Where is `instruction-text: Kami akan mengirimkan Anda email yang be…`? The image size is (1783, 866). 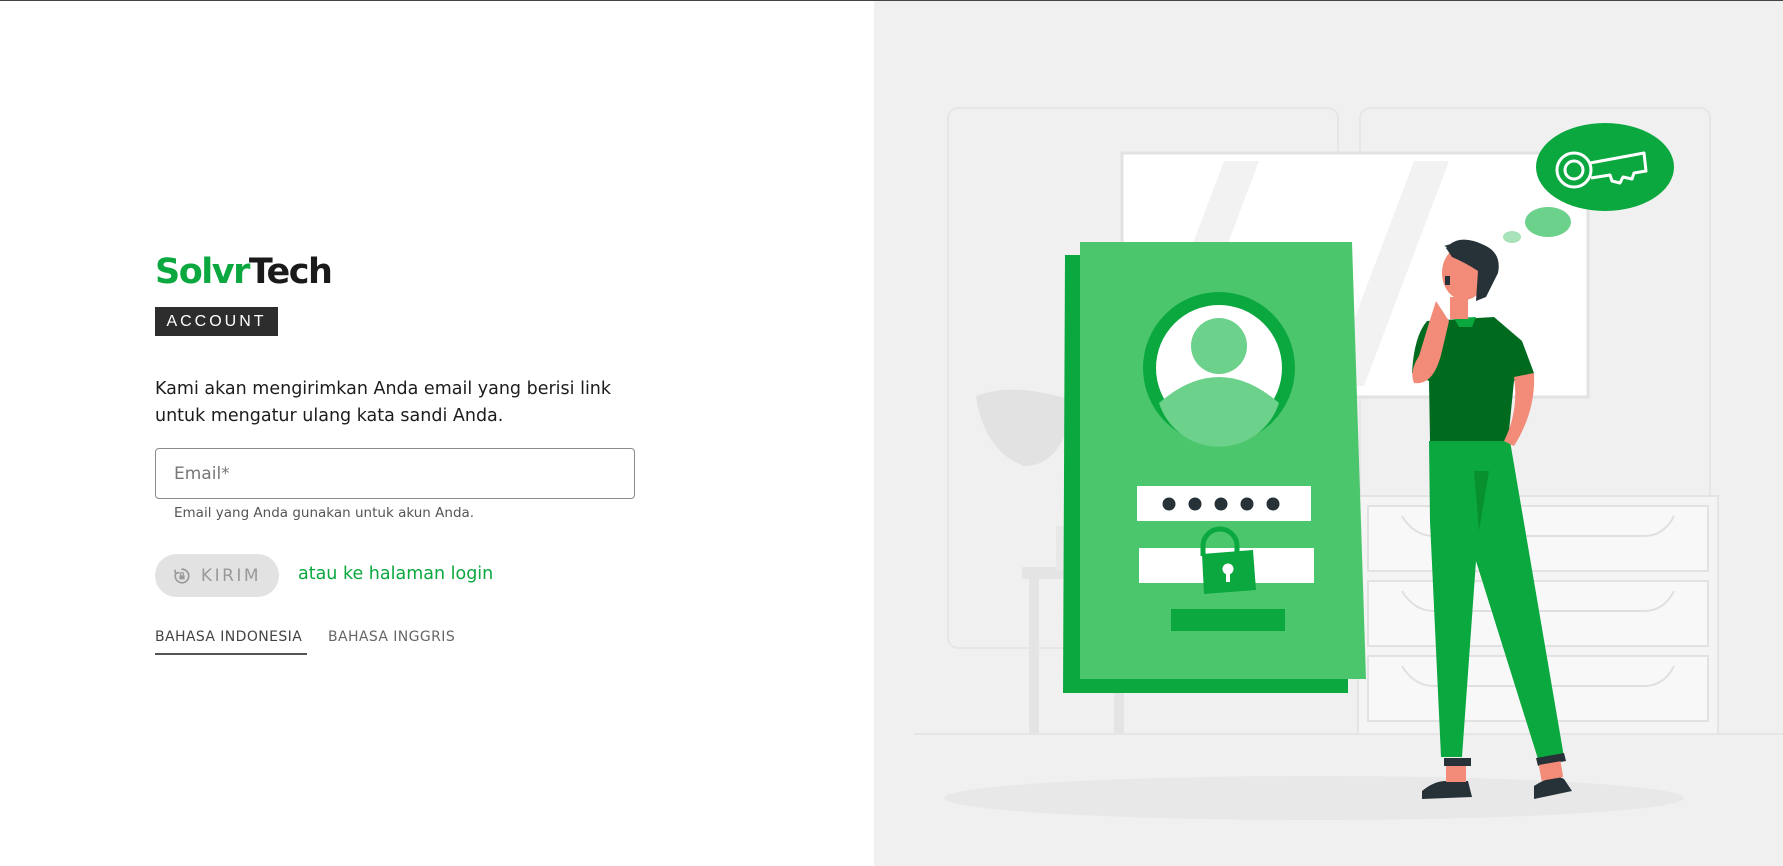 instruction-text: Kami akan mengirimkan Anda email yang be… is located at coordinates (383, 402).